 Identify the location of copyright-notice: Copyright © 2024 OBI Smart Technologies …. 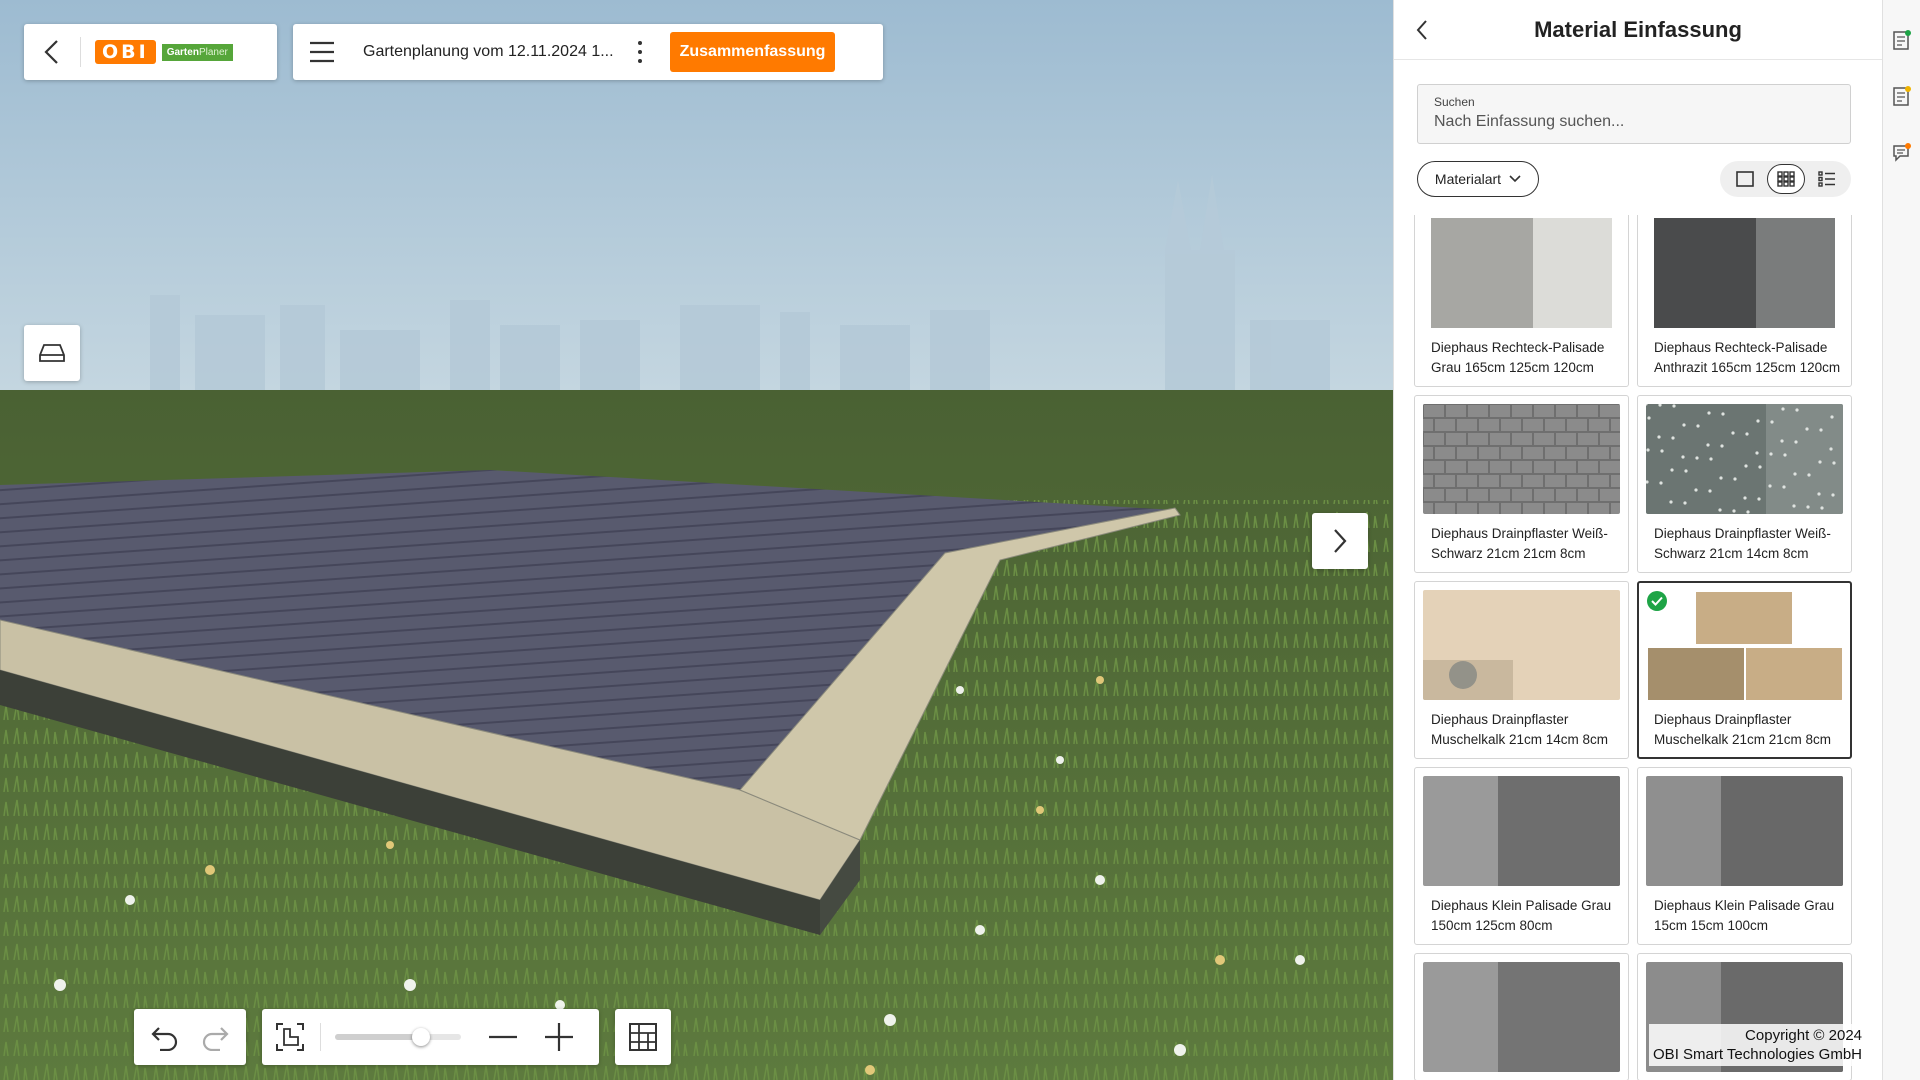
(1757, 1045).